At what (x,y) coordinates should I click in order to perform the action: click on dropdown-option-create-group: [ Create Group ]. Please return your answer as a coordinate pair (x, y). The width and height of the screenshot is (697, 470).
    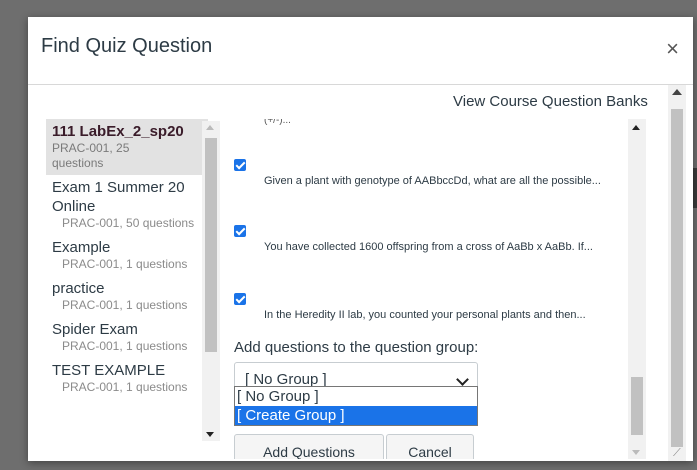
    Looking at the image, I should click on (356, 415).